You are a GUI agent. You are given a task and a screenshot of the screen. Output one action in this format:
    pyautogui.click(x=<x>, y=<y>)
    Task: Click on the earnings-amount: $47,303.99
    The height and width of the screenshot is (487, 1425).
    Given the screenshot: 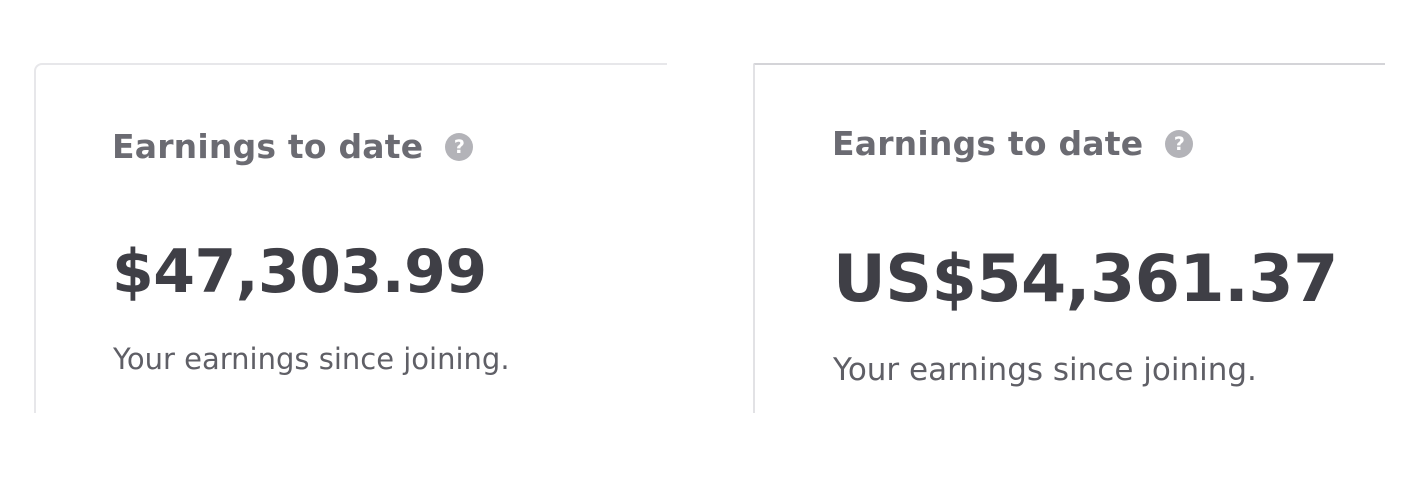 What is the action you would take?
    pyautogui.click(x=299, y=272)
    